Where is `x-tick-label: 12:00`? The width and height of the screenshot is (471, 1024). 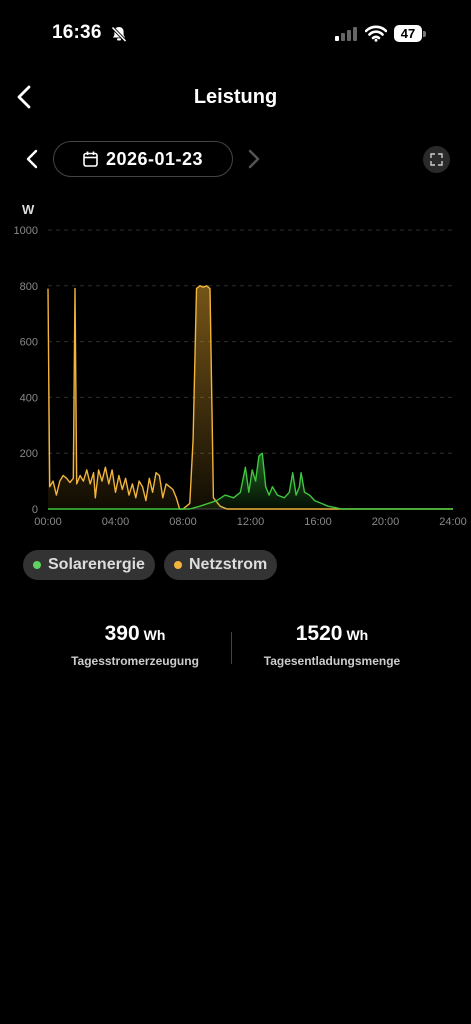
x-tick-label: 12:00 is located at coordinates (251, 522).